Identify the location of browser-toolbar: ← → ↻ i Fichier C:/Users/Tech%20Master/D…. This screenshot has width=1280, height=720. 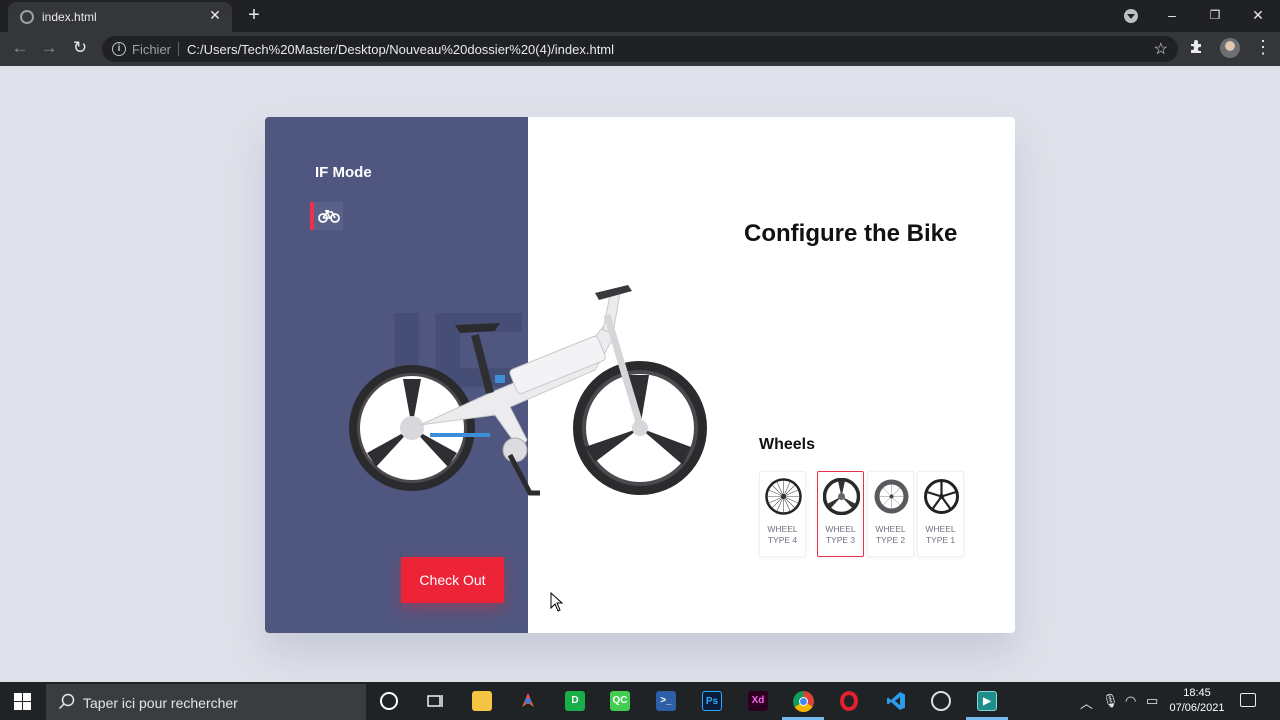
(640, 49).